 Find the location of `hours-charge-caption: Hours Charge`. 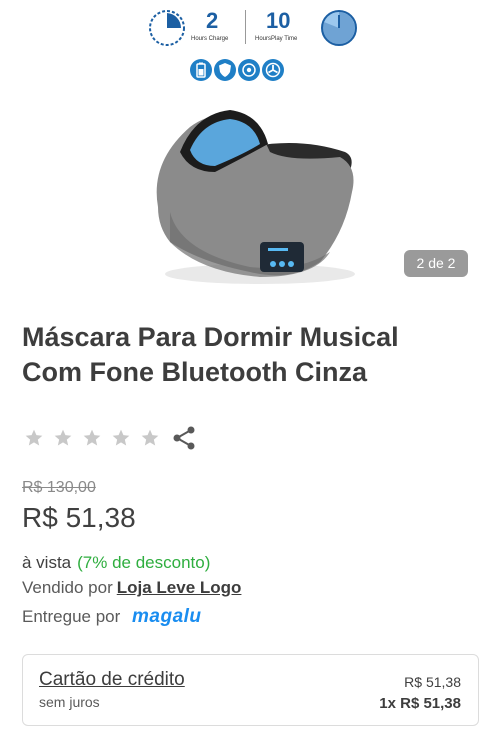

hours-charge-caption: Hours Charge is located at coordinates (210, 39).